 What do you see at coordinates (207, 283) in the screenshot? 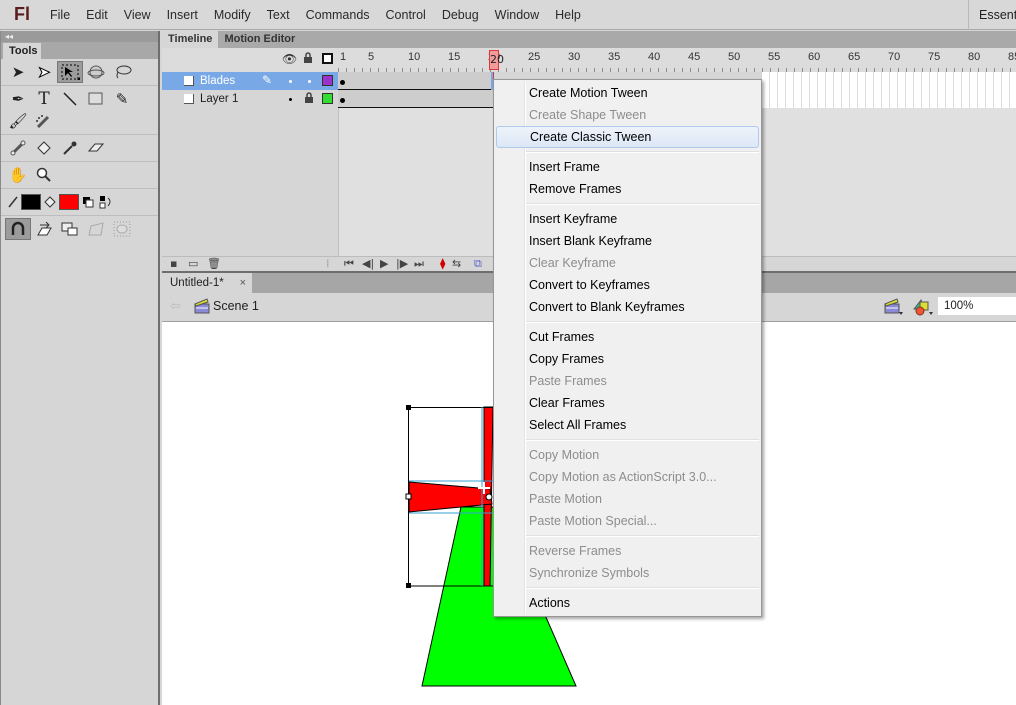
I see `document-tab: Untitled-1* ×` at bounding box center [207, 283].